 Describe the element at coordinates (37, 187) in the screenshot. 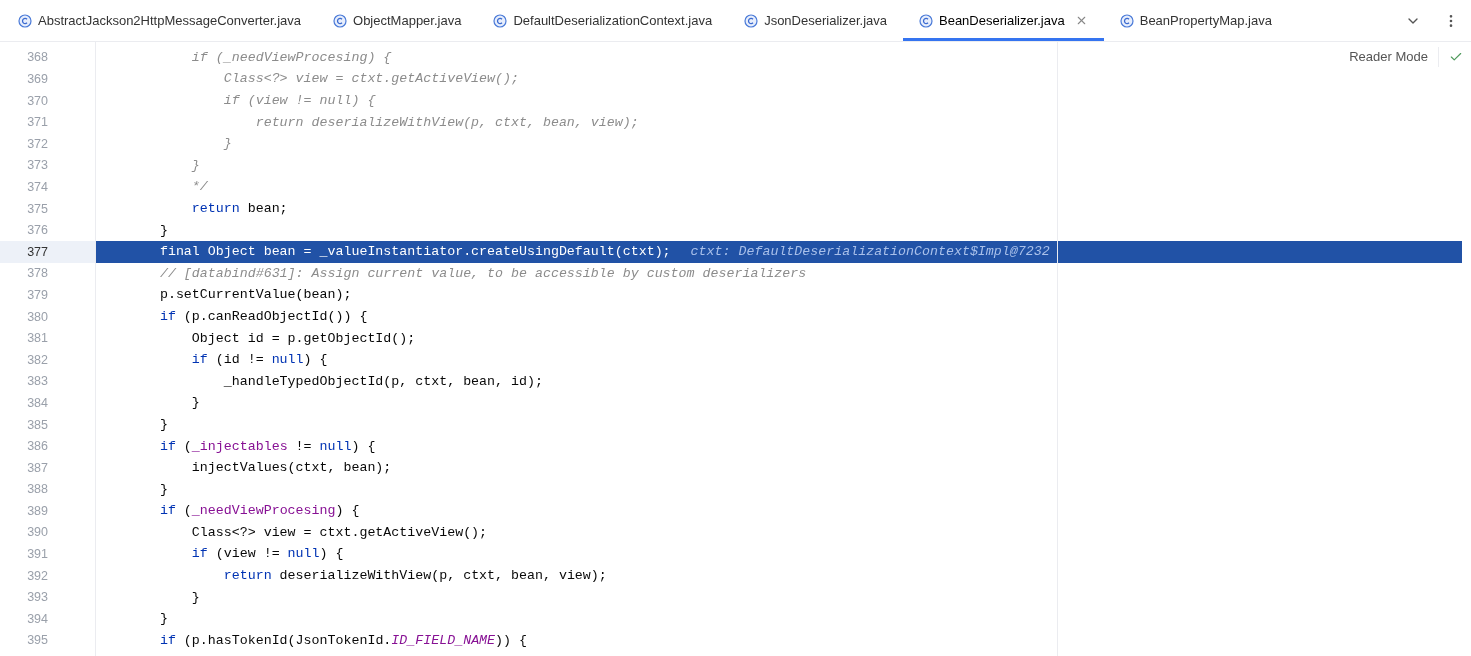

I see `line-number: 374` at that location.